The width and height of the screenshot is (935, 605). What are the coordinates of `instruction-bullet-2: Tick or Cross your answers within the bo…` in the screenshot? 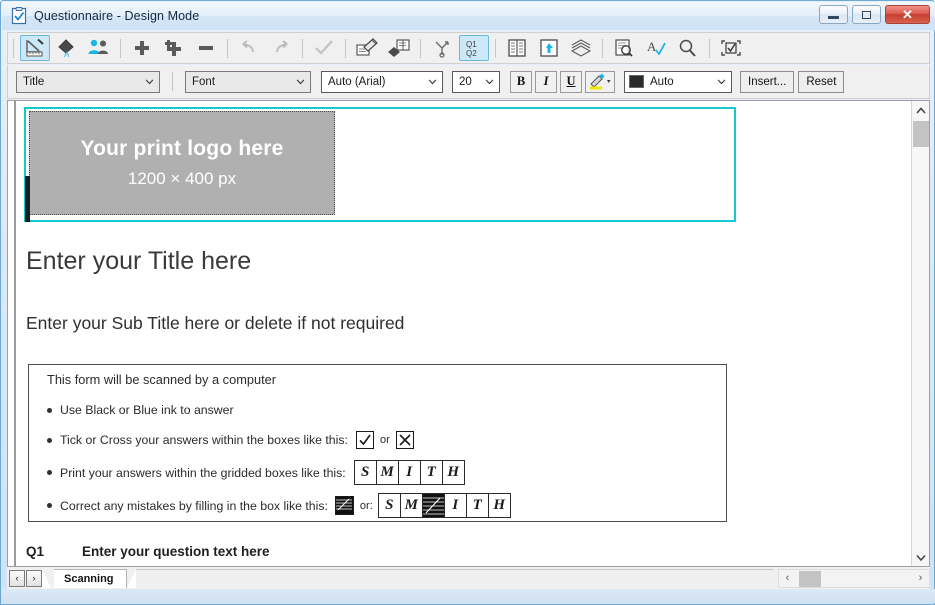 It's located at (230, 440).